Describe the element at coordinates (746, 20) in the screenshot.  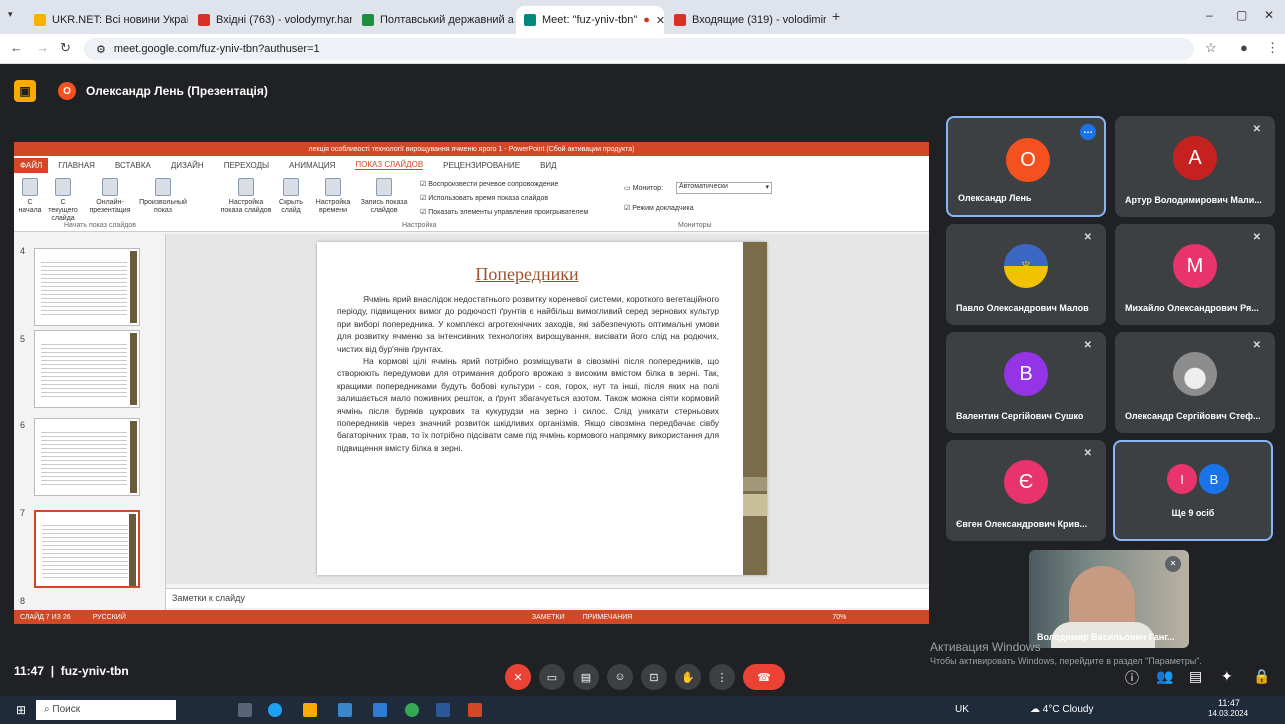
I see `tab-gmail-2: Входящие (319) - volodimirga✕` at that location.